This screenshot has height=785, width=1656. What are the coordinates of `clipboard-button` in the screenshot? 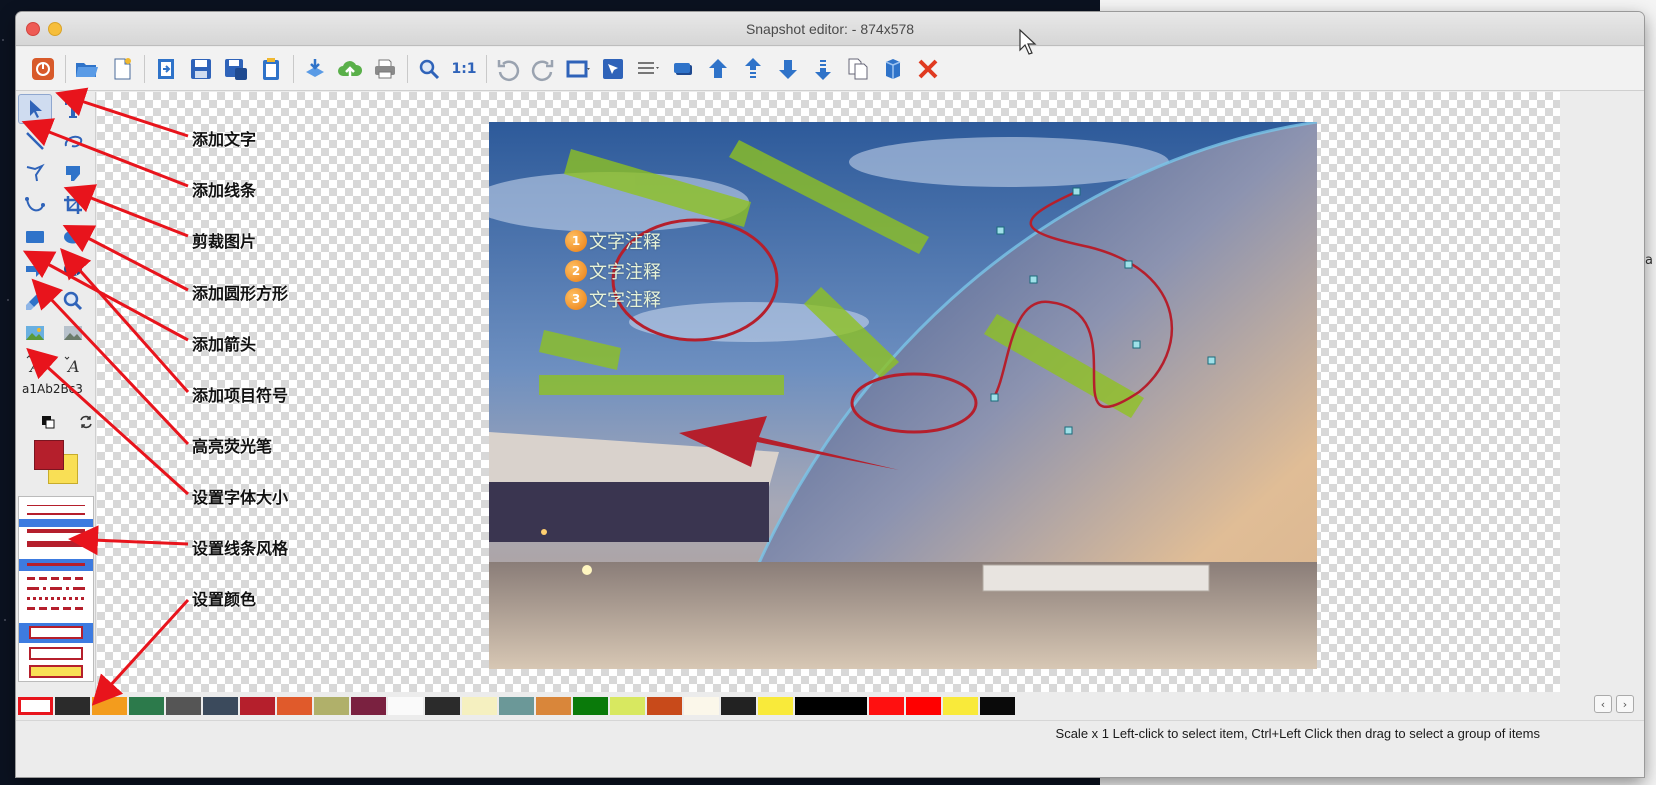 It's located at (271, 69).